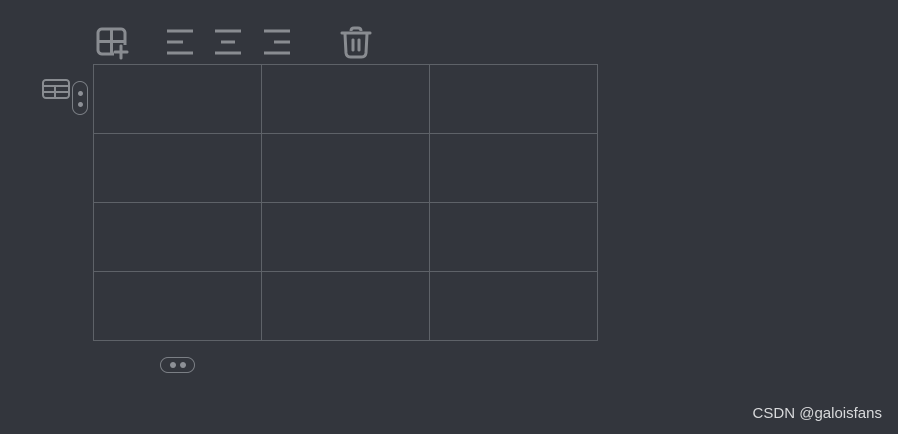 The width and height of the screenshot is (898, 434). I want to click on align-center-button, so click(228, 42).